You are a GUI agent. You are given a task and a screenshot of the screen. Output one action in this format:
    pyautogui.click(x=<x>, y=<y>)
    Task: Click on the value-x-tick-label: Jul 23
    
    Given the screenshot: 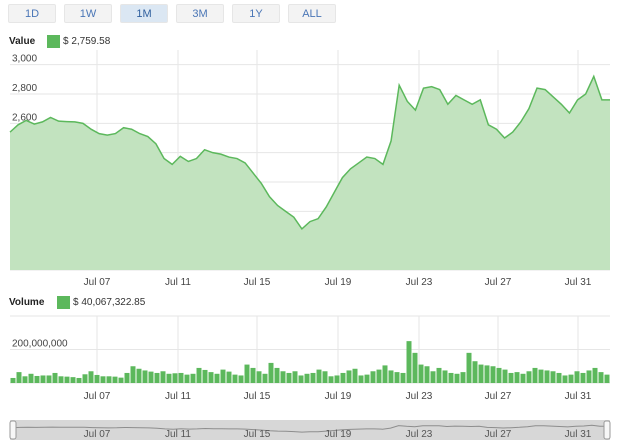 What is the action you would take?
    pyautogui.click(x=419, y=282)
    